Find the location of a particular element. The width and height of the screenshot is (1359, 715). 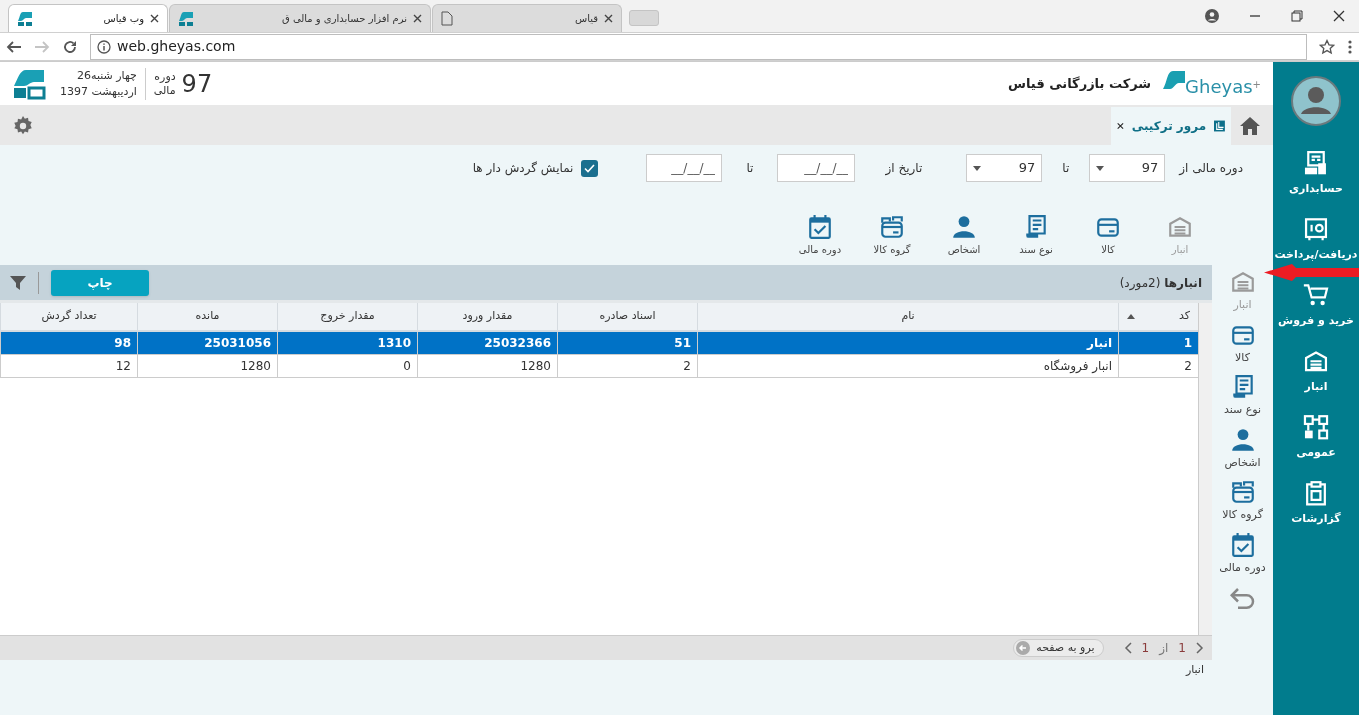

show-active-checkbox is located at coordinates (590, 168).